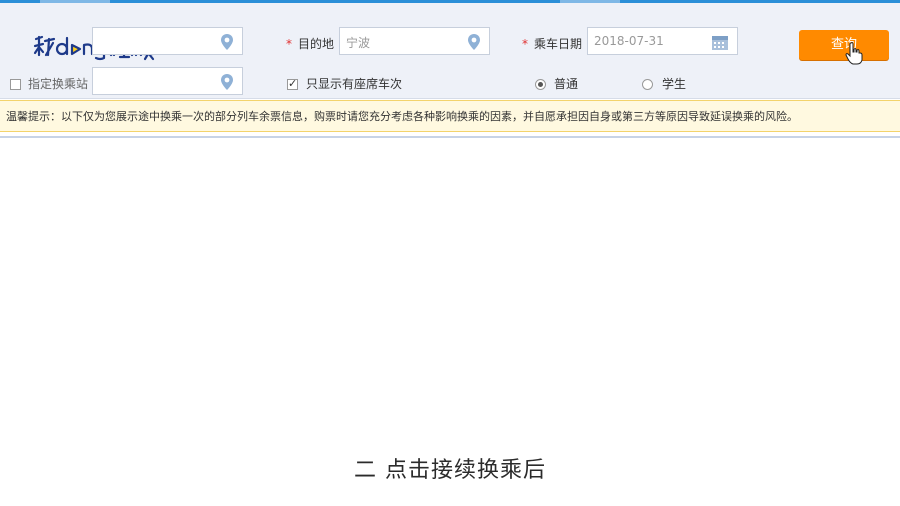  Describe the element at coordinates (720, 42) in the screenshot. I see `calendar-icon` at that location.